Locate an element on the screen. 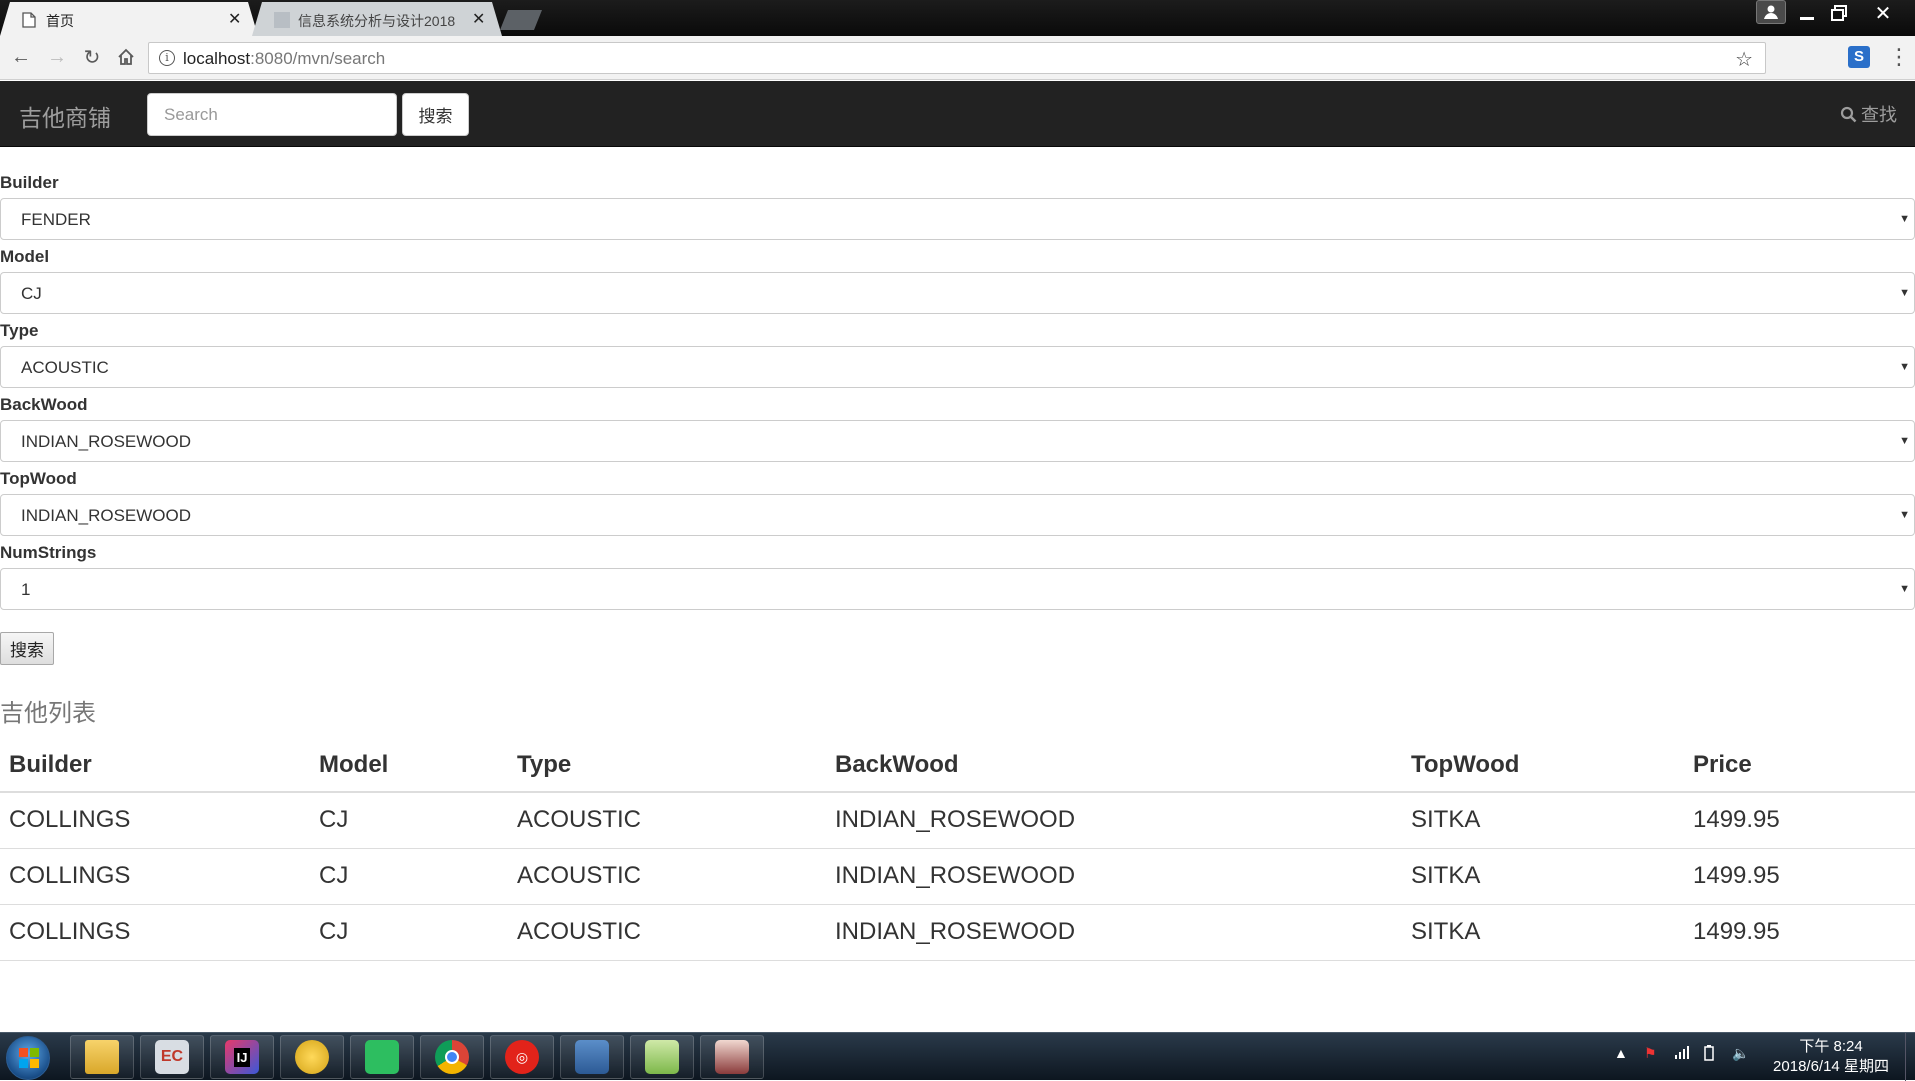  column-header-type: Type is located at coordinates (667, 764).